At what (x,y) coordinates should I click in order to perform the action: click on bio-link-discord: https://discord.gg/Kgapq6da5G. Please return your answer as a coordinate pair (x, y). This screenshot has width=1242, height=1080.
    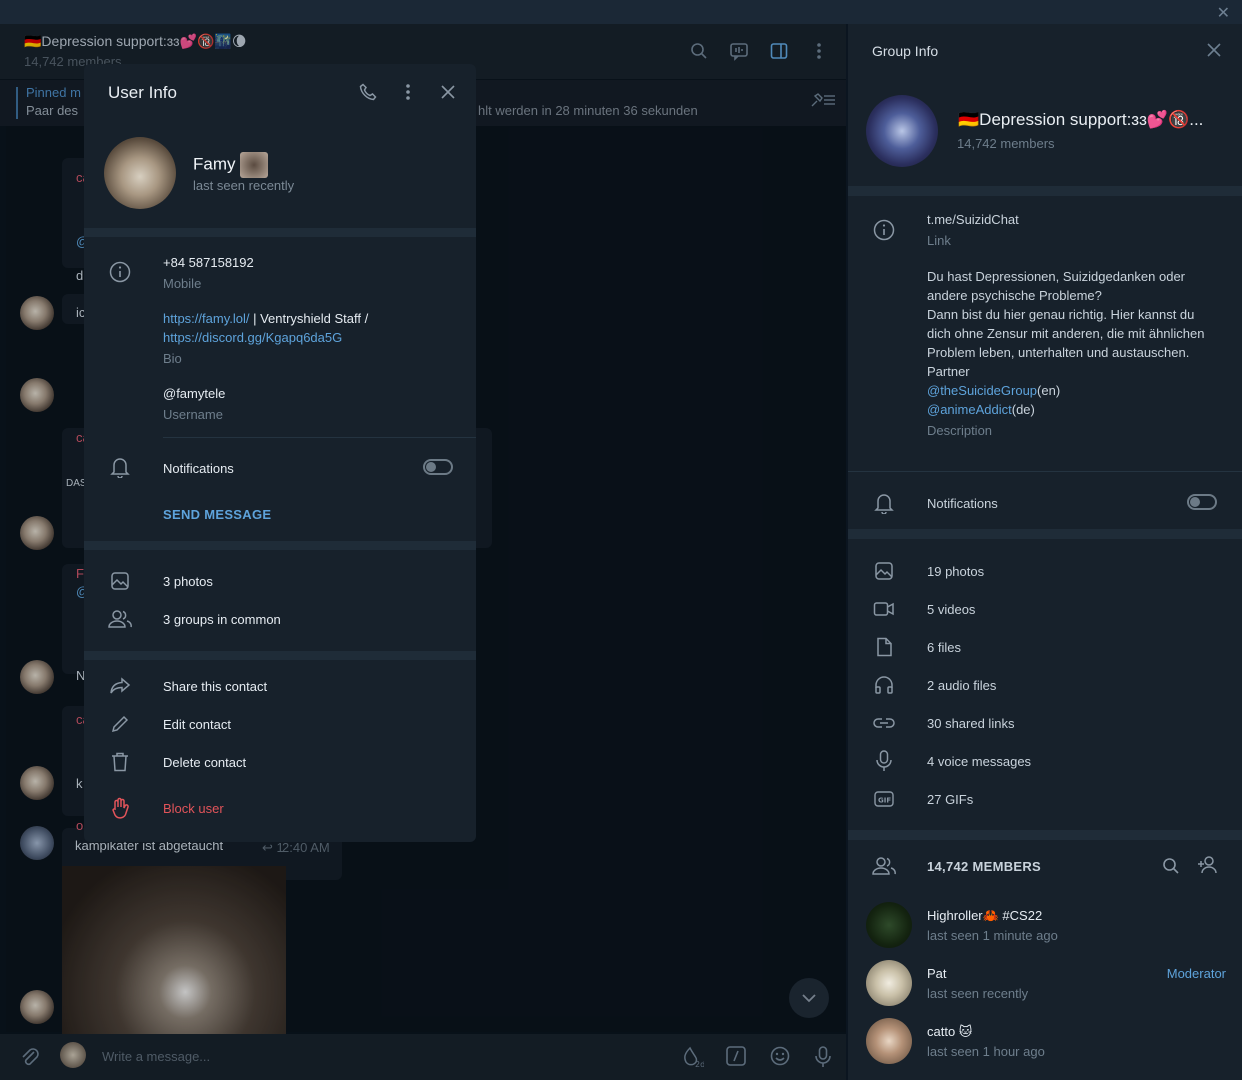
    Looking at the image, I should click on (252, 337).